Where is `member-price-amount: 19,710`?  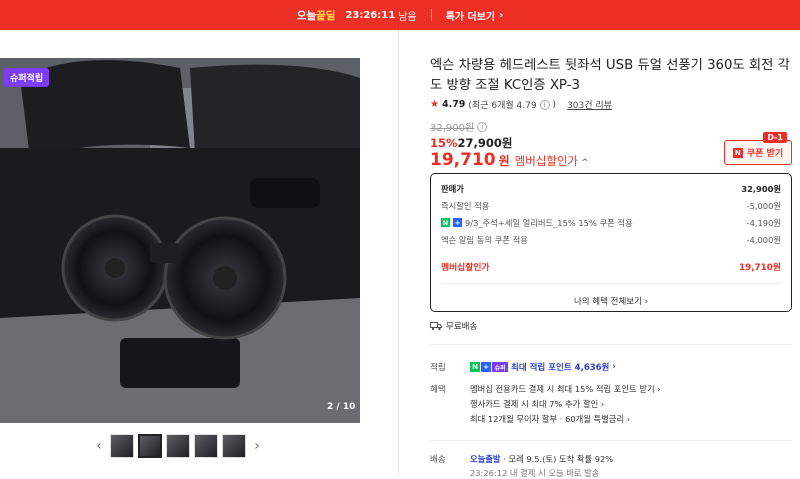 member-price-amount: 19,710 is located at coordinates (463, 160).